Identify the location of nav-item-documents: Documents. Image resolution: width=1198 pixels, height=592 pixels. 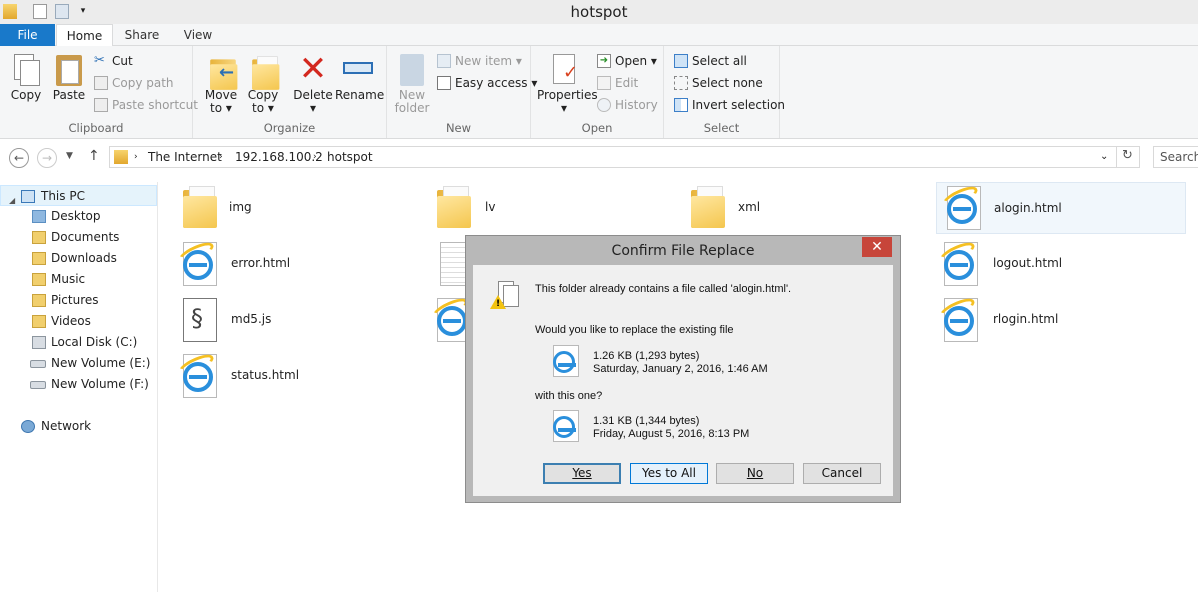
(78, 237).